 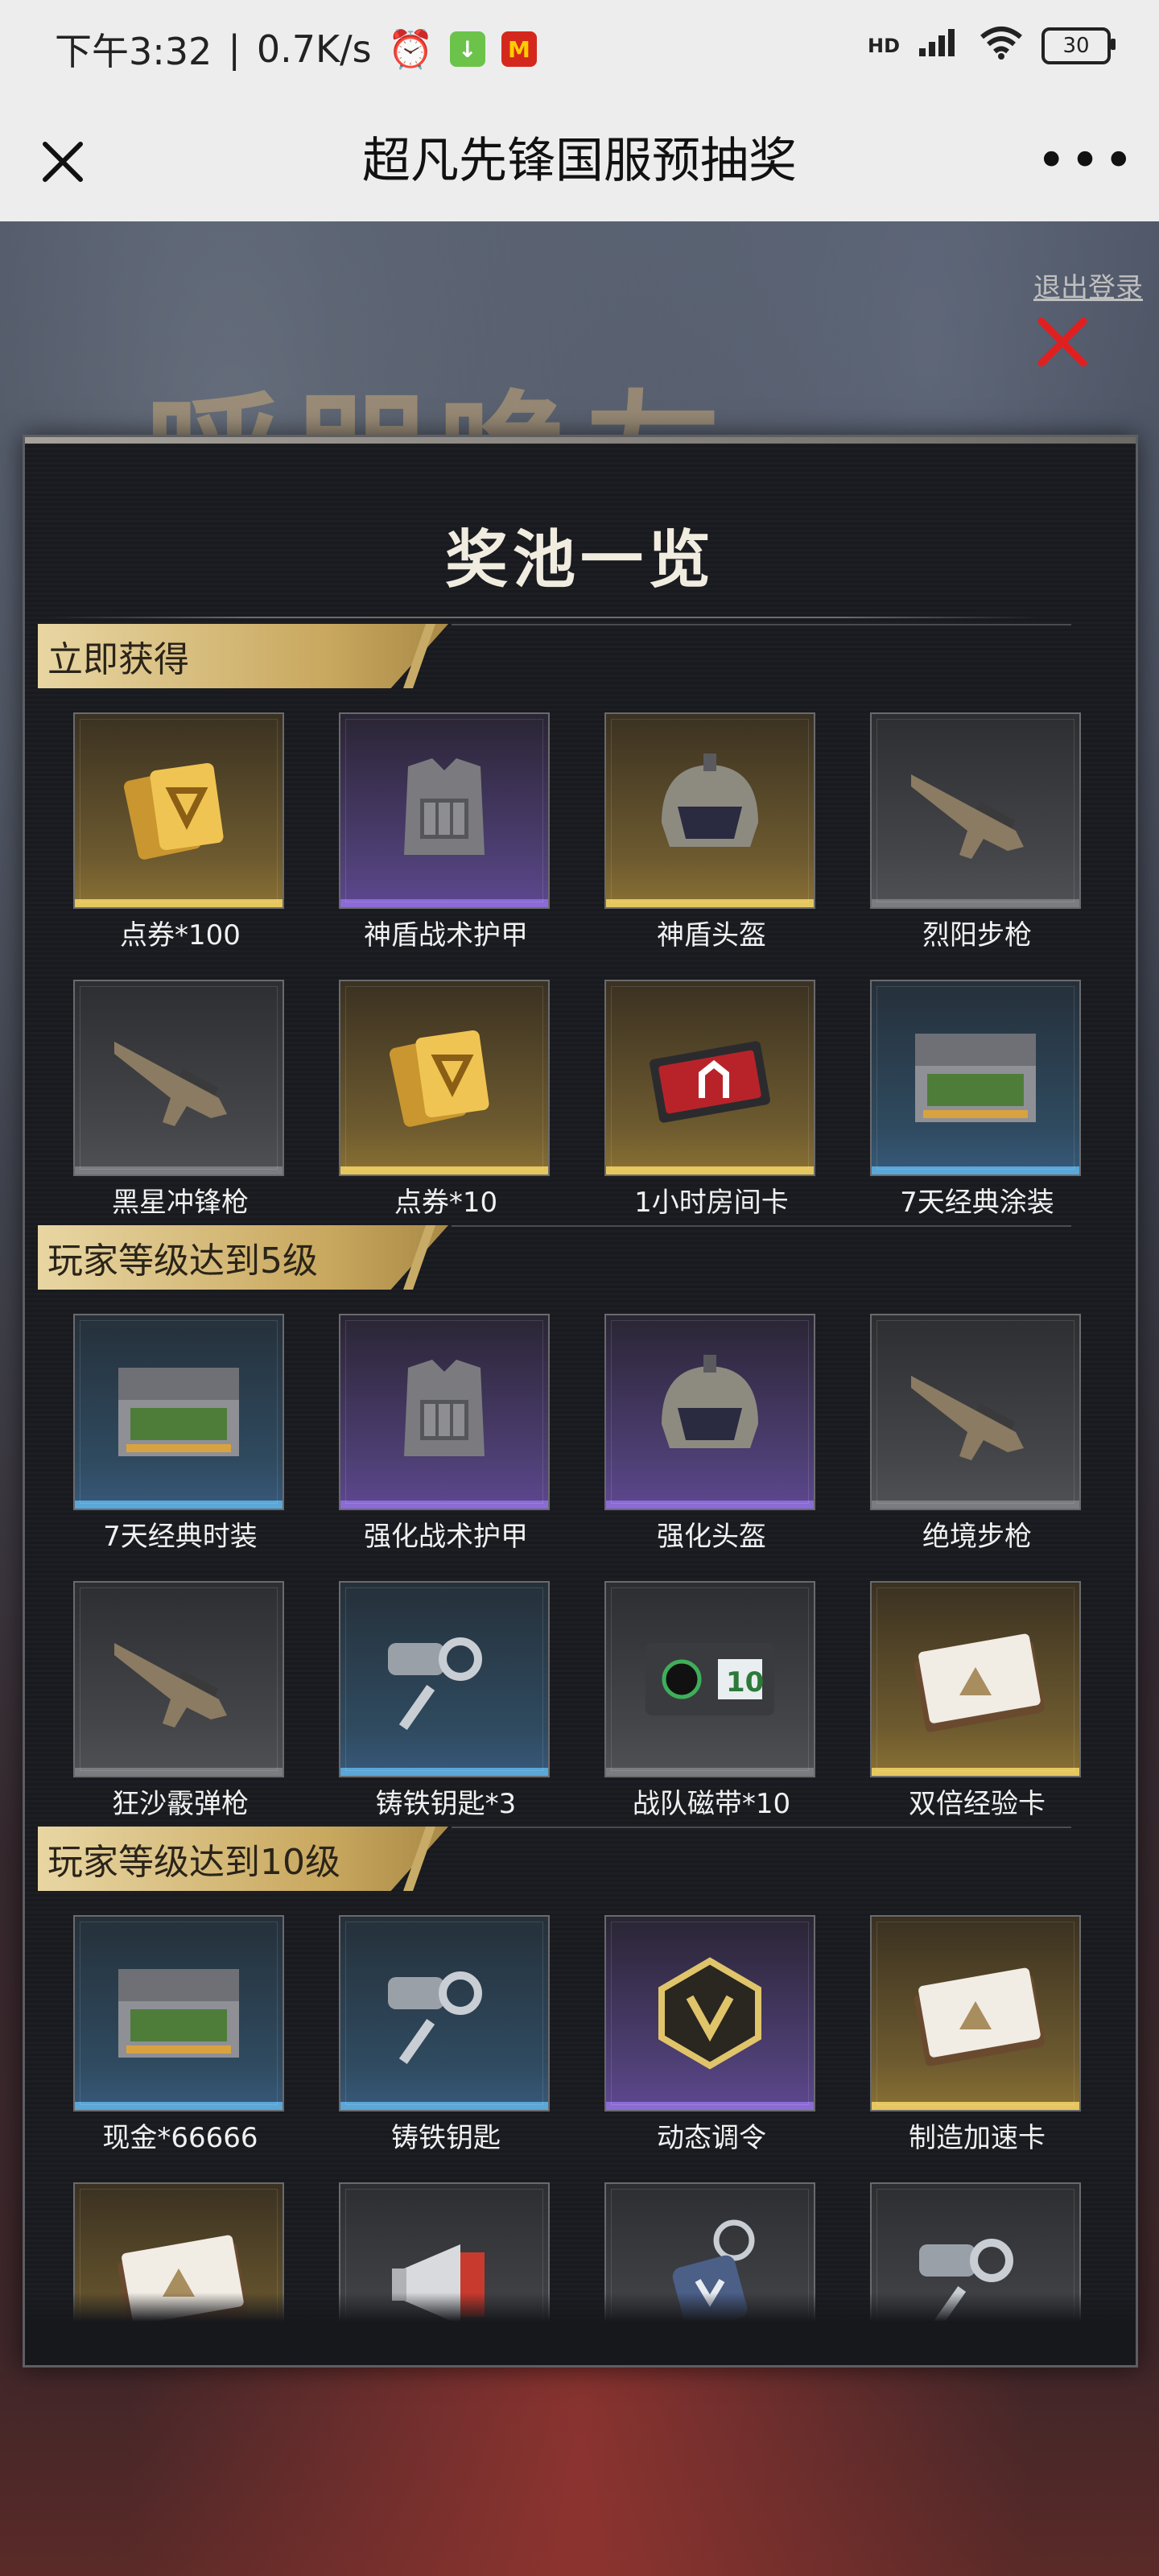 I want to click on prize-item: 现金*66666, so click(x=180, y=2036).